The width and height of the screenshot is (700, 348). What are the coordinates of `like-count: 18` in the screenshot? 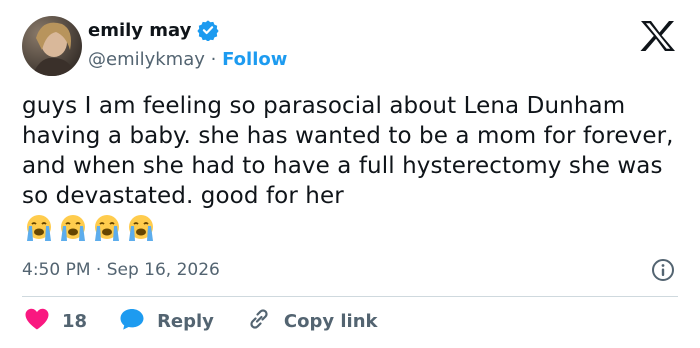 It's located at (75, 321).